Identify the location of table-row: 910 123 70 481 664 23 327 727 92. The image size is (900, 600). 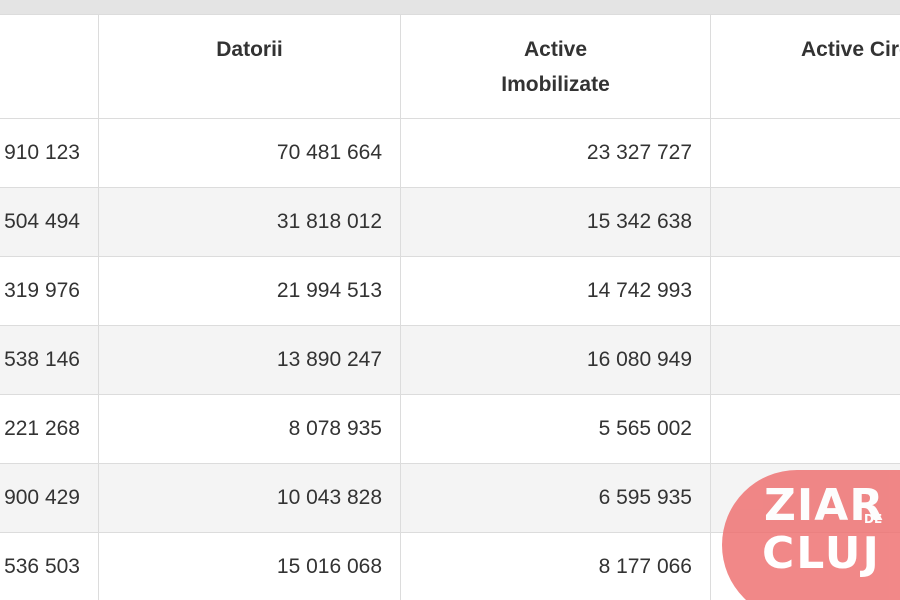
(450, 153).